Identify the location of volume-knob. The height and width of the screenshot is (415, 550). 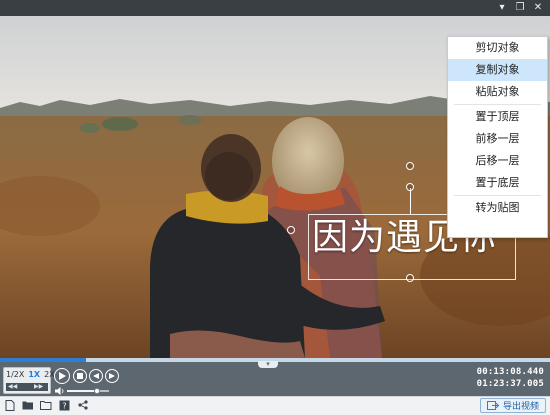
(97, 391).